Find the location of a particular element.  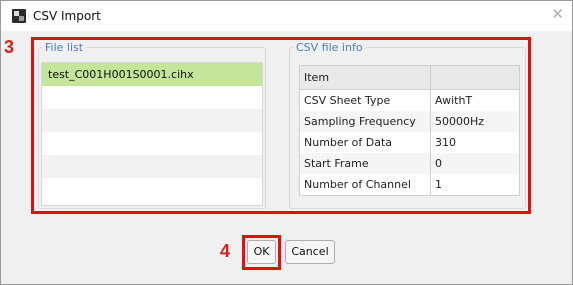

row-label: CSV Sheet Type is located at coordinates (365, 100).